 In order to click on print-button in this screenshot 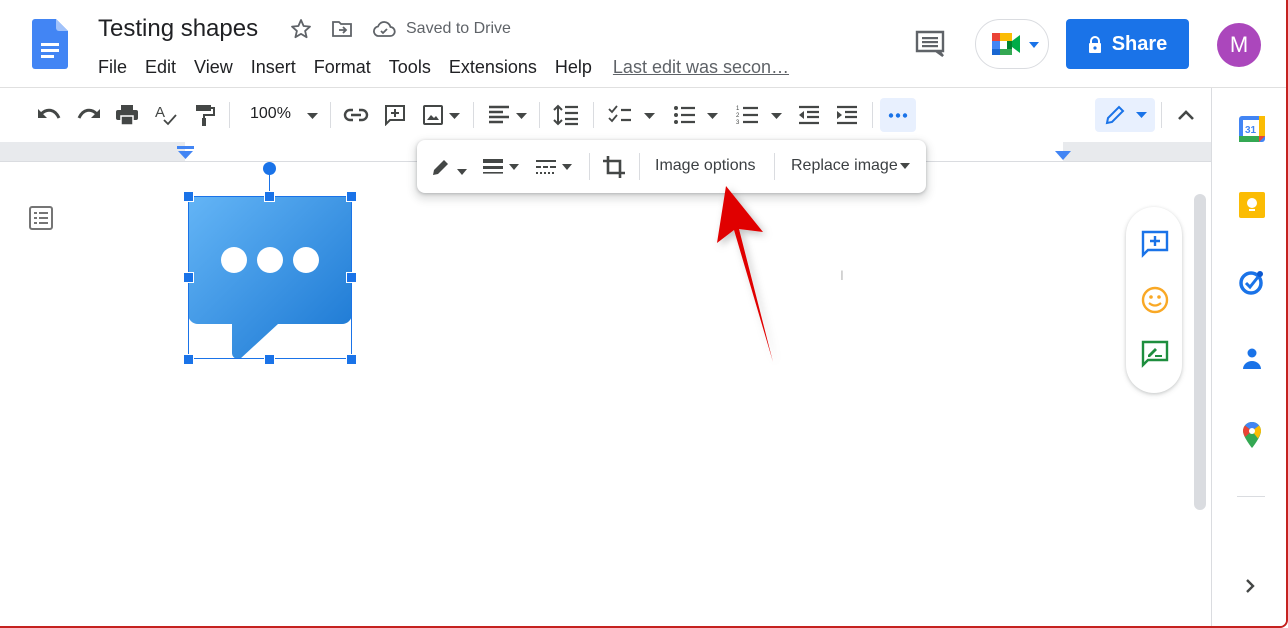, I will do `click(127, 115)`.